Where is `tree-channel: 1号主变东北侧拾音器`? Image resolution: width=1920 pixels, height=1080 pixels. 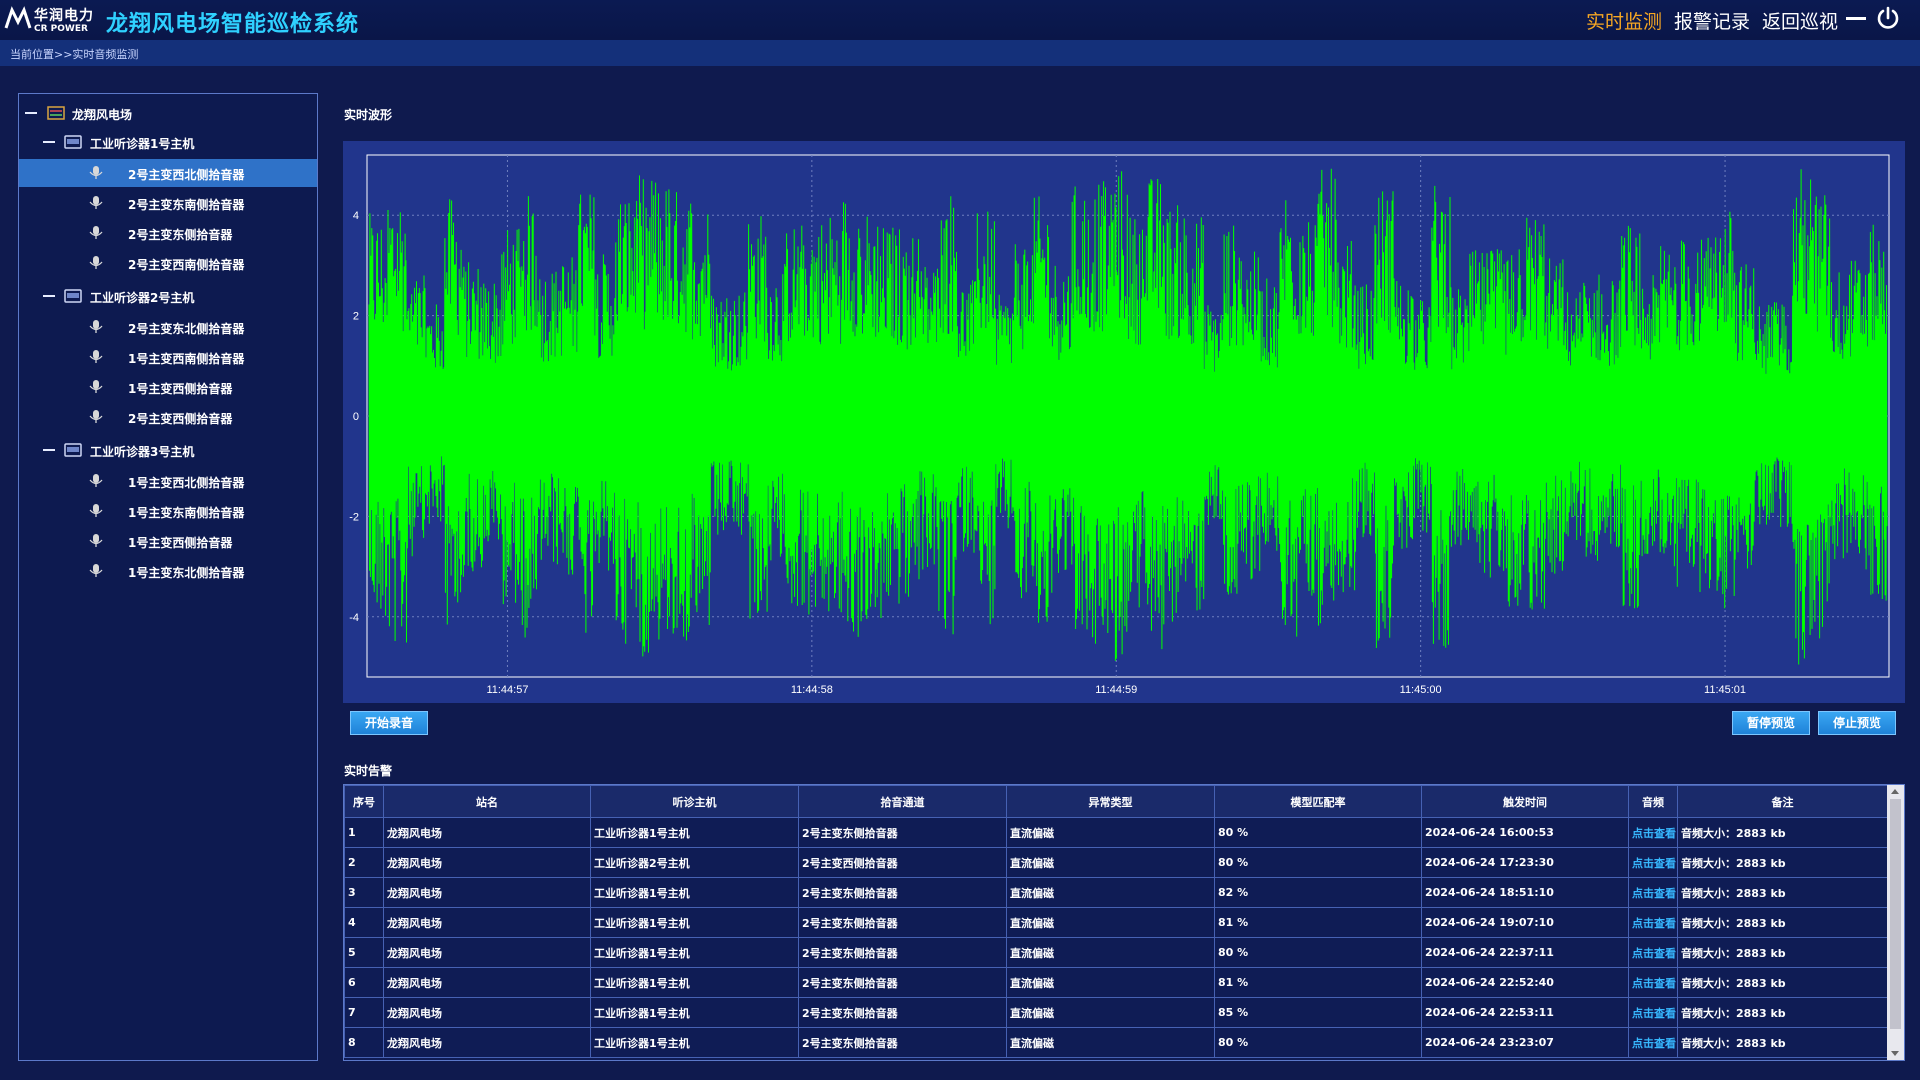
tree-channel: 1号主变东北侧拾音器 is located at coordinates (168, 571).